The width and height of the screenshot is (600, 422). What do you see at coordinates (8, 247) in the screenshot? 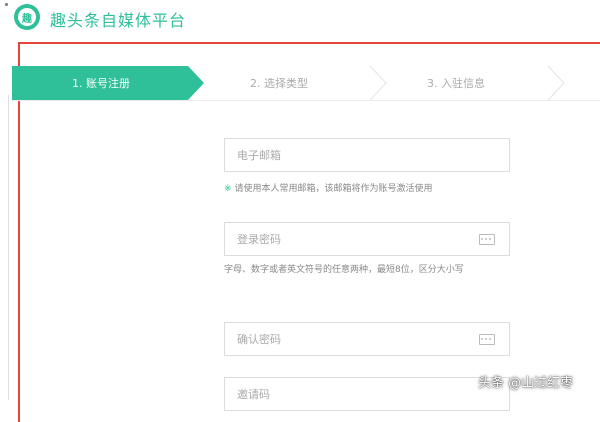
I see `left-divider` at bounding box center [8, 247].